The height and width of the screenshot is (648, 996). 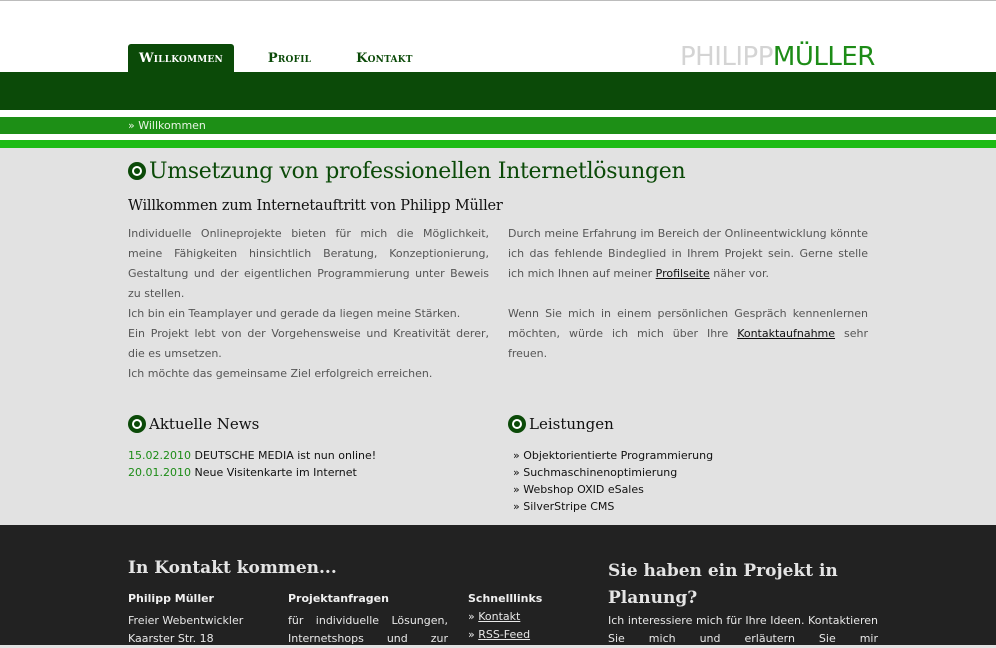 I want to click on footer-person-name: Philipp Müller, so click(x=171, y=598).